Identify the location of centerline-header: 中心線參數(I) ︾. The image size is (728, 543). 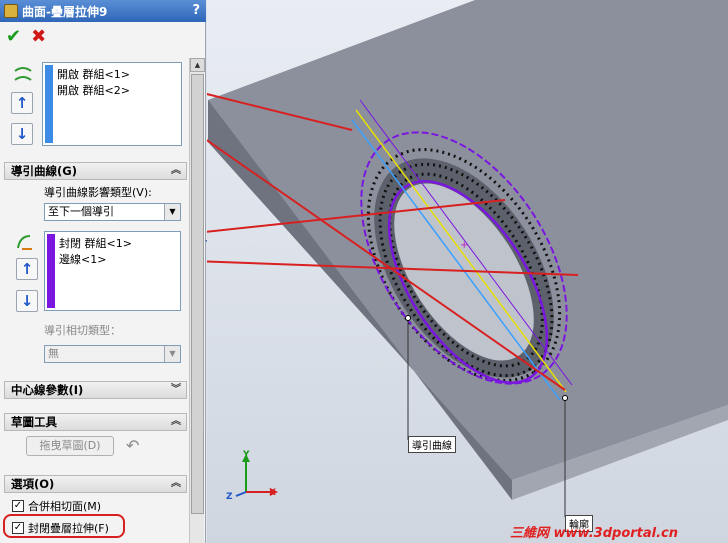
(95, 390).